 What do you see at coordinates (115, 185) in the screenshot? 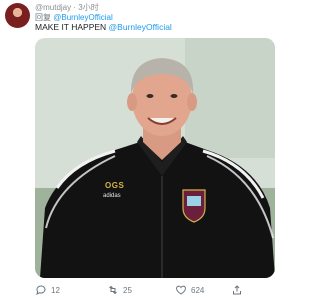
I see `jersey-initials: OGS` at bounding box center [115, 185].